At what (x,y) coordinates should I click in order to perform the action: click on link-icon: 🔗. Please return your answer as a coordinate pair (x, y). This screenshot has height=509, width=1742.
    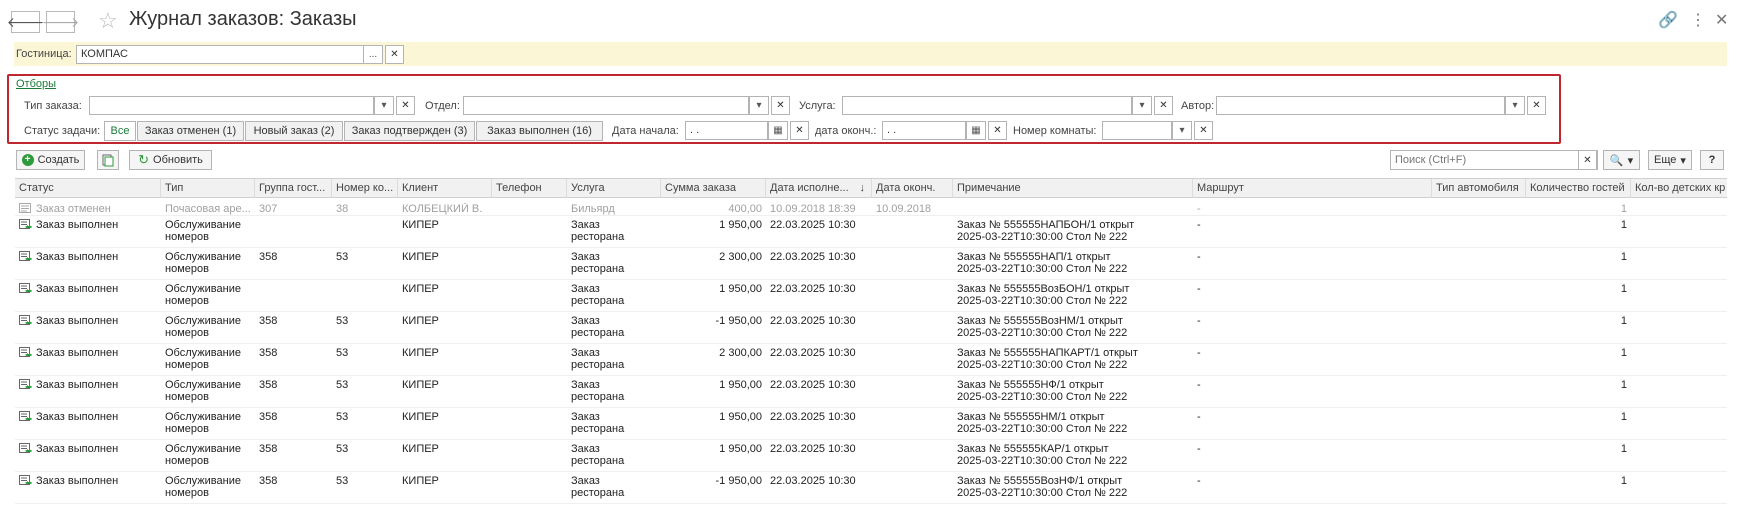
    Looking at the image, I should click on (1668, 20).